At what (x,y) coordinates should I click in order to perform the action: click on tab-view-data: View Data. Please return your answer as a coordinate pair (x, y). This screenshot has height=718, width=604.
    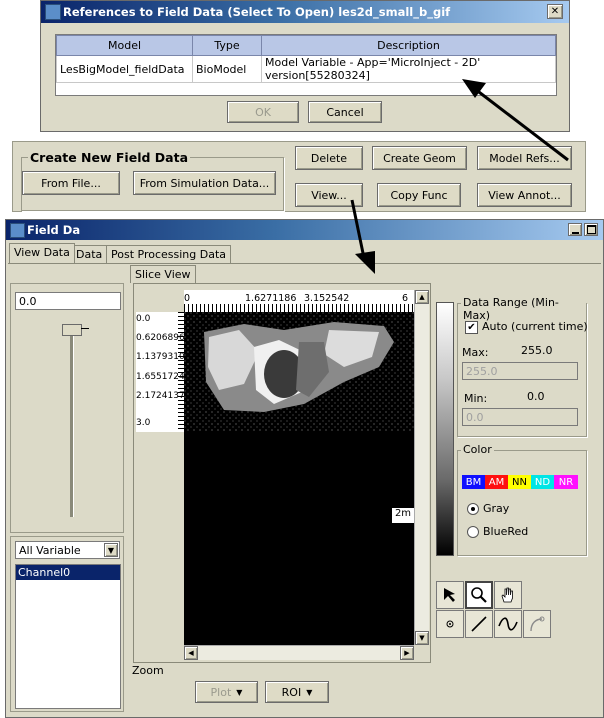
    Looking at the image, I should click on (42, 253).